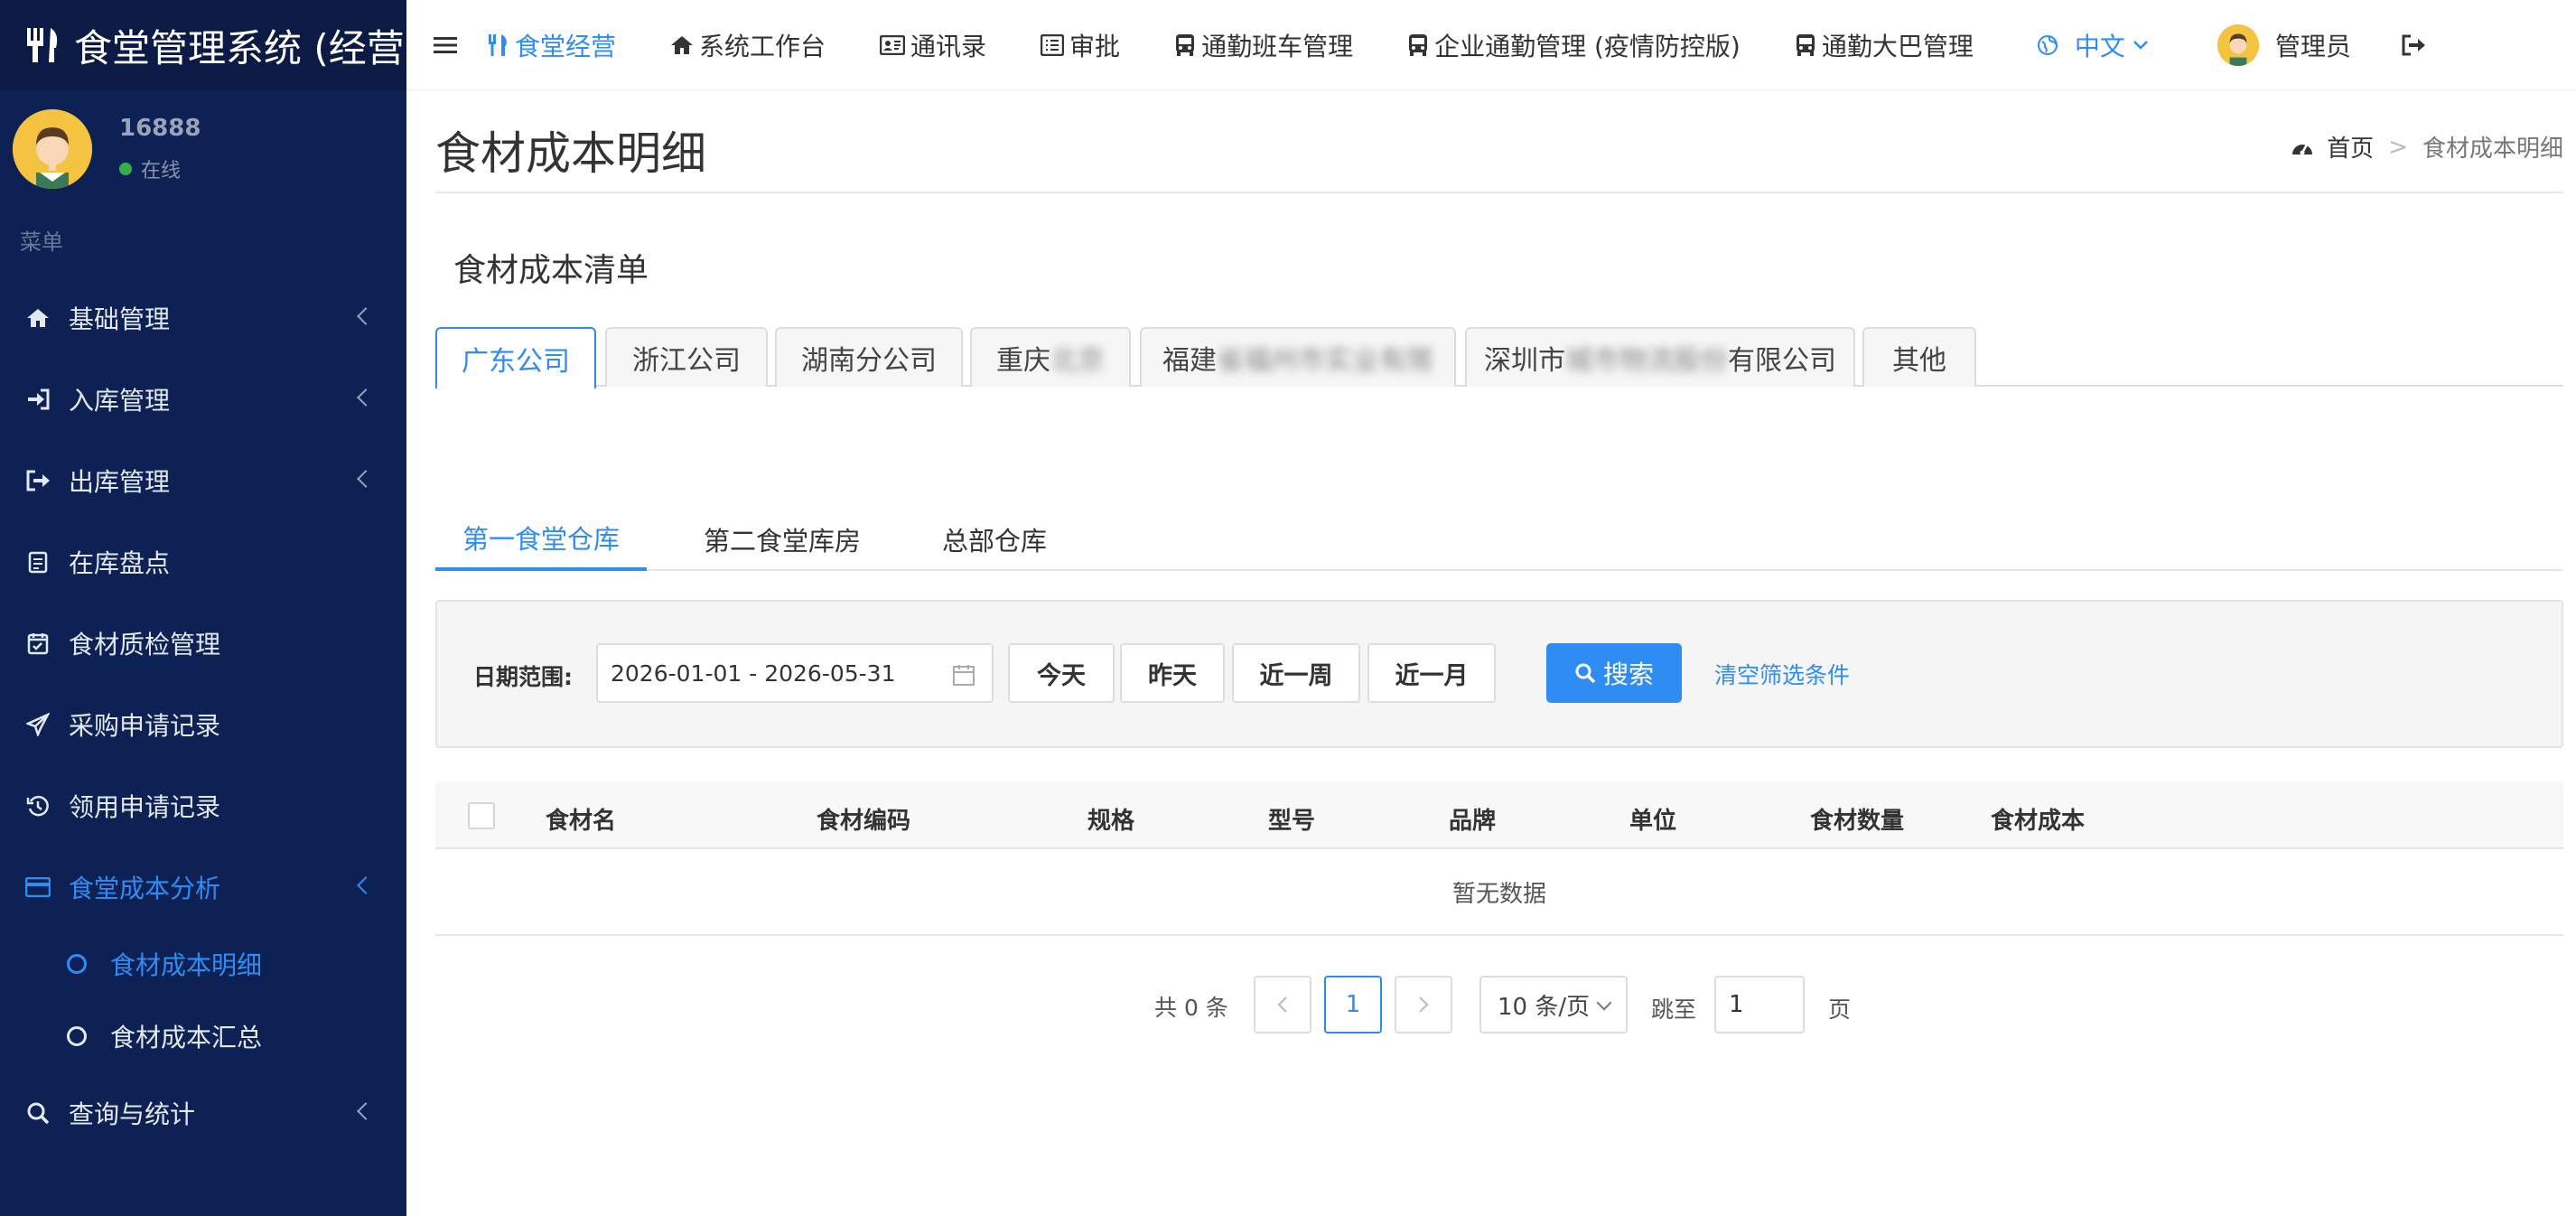 Image resolution: width=2576 pixels, height=1216 pixels. I want to click on send-icon, so click(38, 724).